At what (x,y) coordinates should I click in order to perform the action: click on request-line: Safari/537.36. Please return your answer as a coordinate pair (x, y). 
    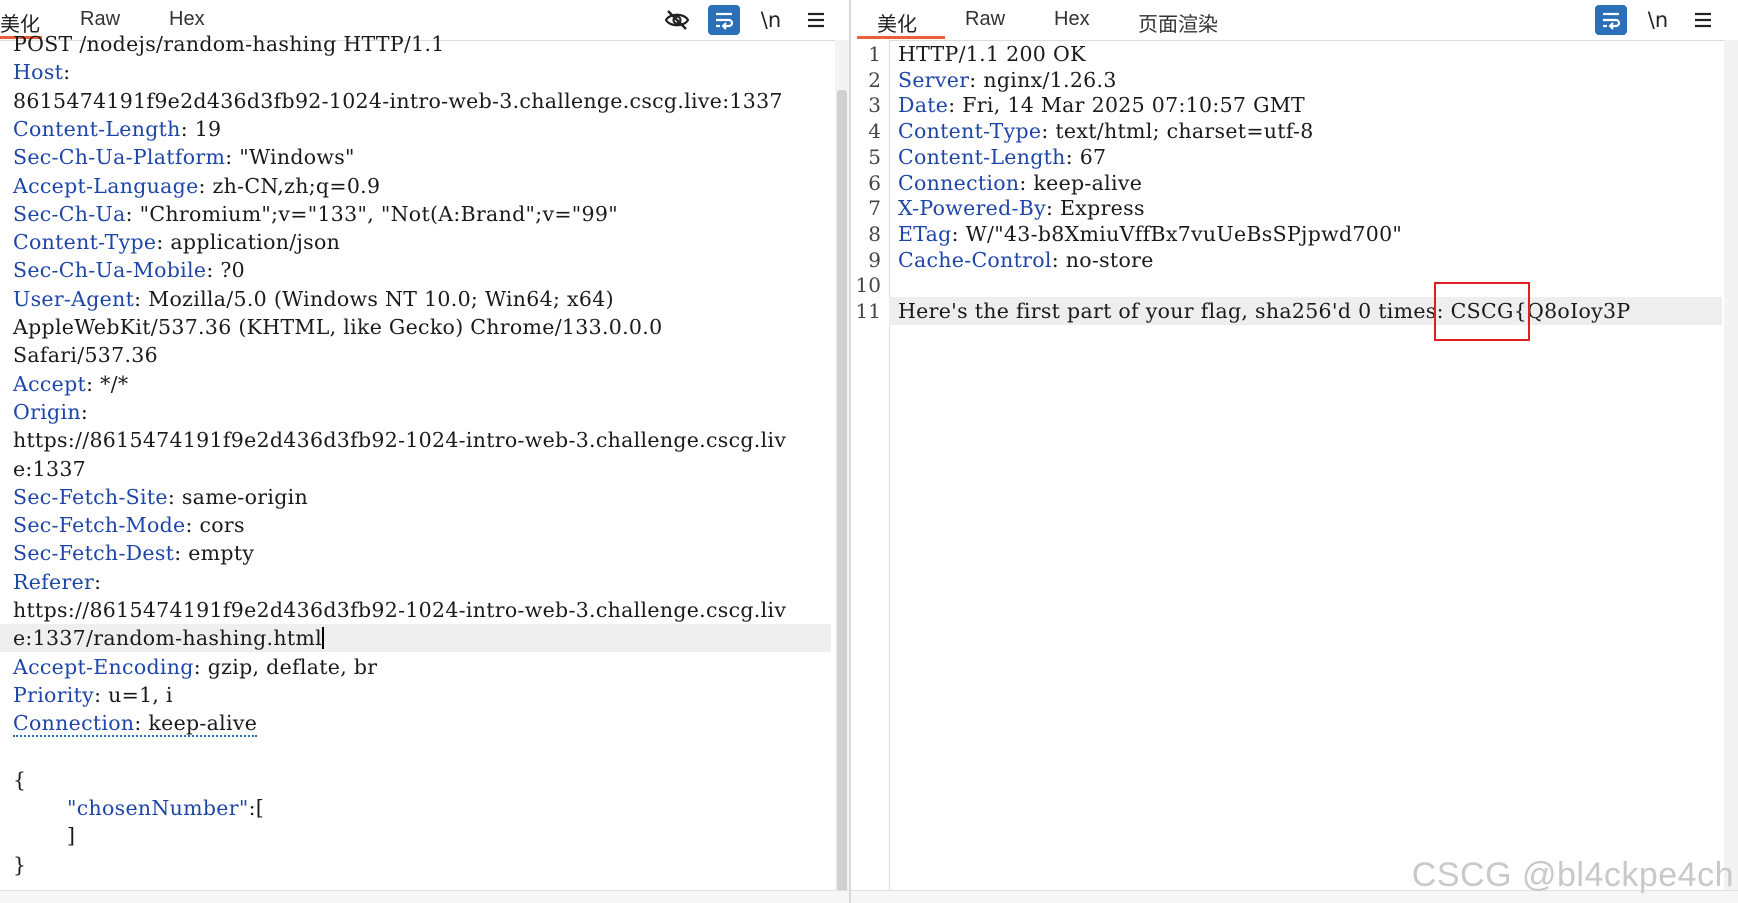
    Looking at the image, I should click on (85, 355).